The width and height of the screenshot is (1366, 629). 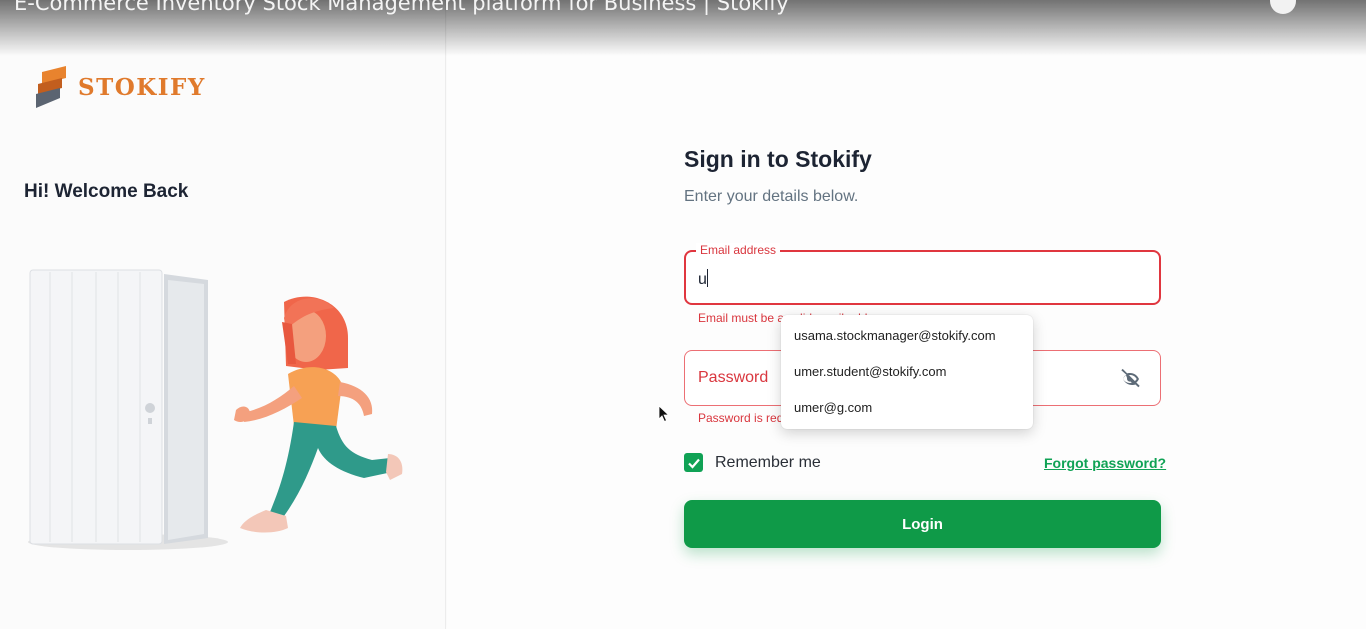 I want to click on login-button: Login, so click(x=922, y=524).